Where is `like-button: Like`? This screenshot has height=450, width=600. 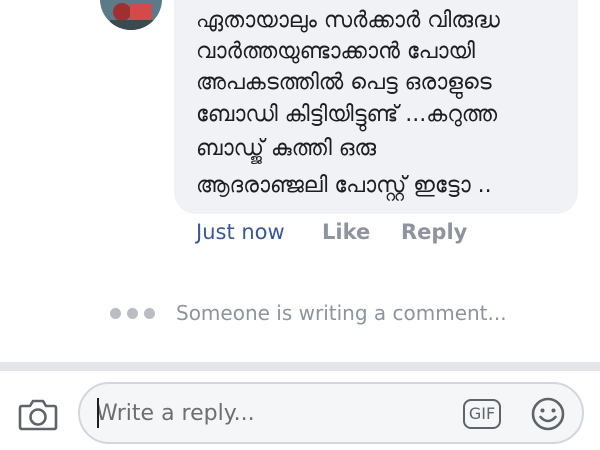 like-button: Like is located at coordinates (346, 232).